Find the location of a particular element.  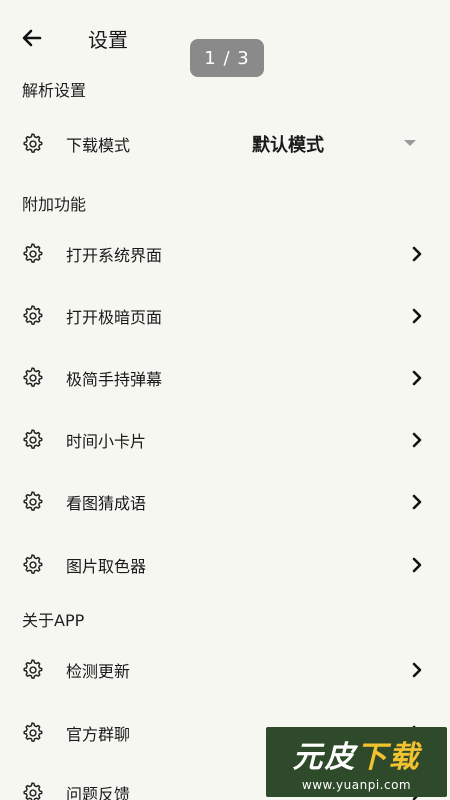

setting-label: 图片取色器 is located at coordinates (106, 566).